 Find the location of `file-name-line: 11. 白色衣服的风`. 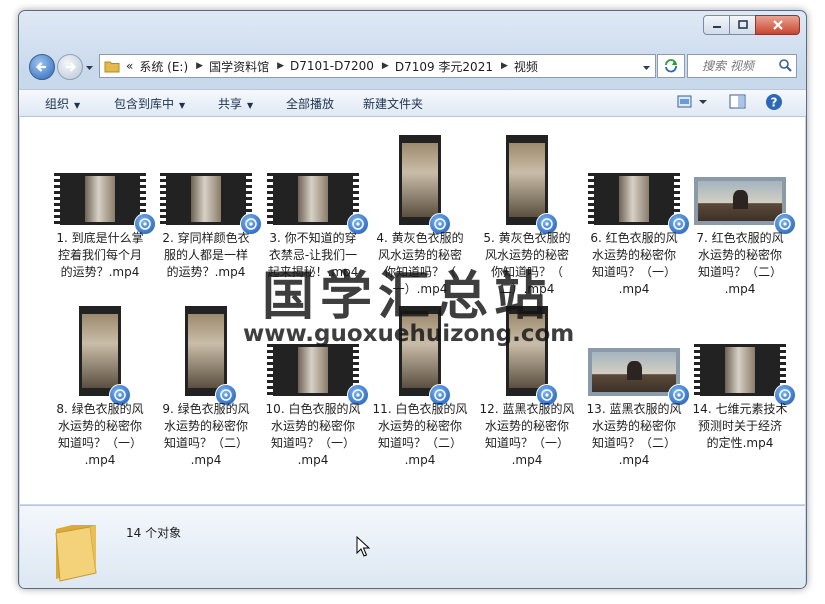

file-name-line: 11. 白色衣服的风 is located at coordinates (420, 409).